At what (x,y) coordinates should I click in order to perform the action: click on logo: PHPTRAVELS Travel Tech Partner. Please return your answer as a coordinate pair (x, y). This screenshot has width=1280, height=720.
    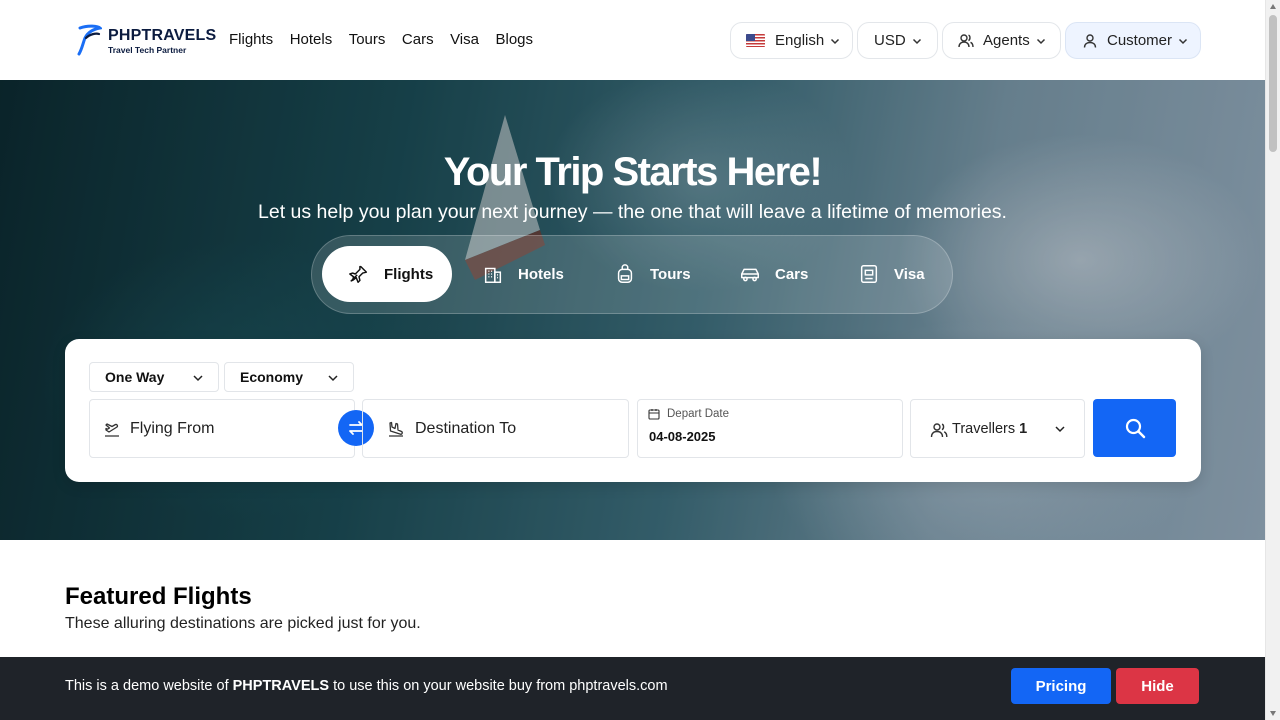
    Looking at the image, I should click on (146, 40).